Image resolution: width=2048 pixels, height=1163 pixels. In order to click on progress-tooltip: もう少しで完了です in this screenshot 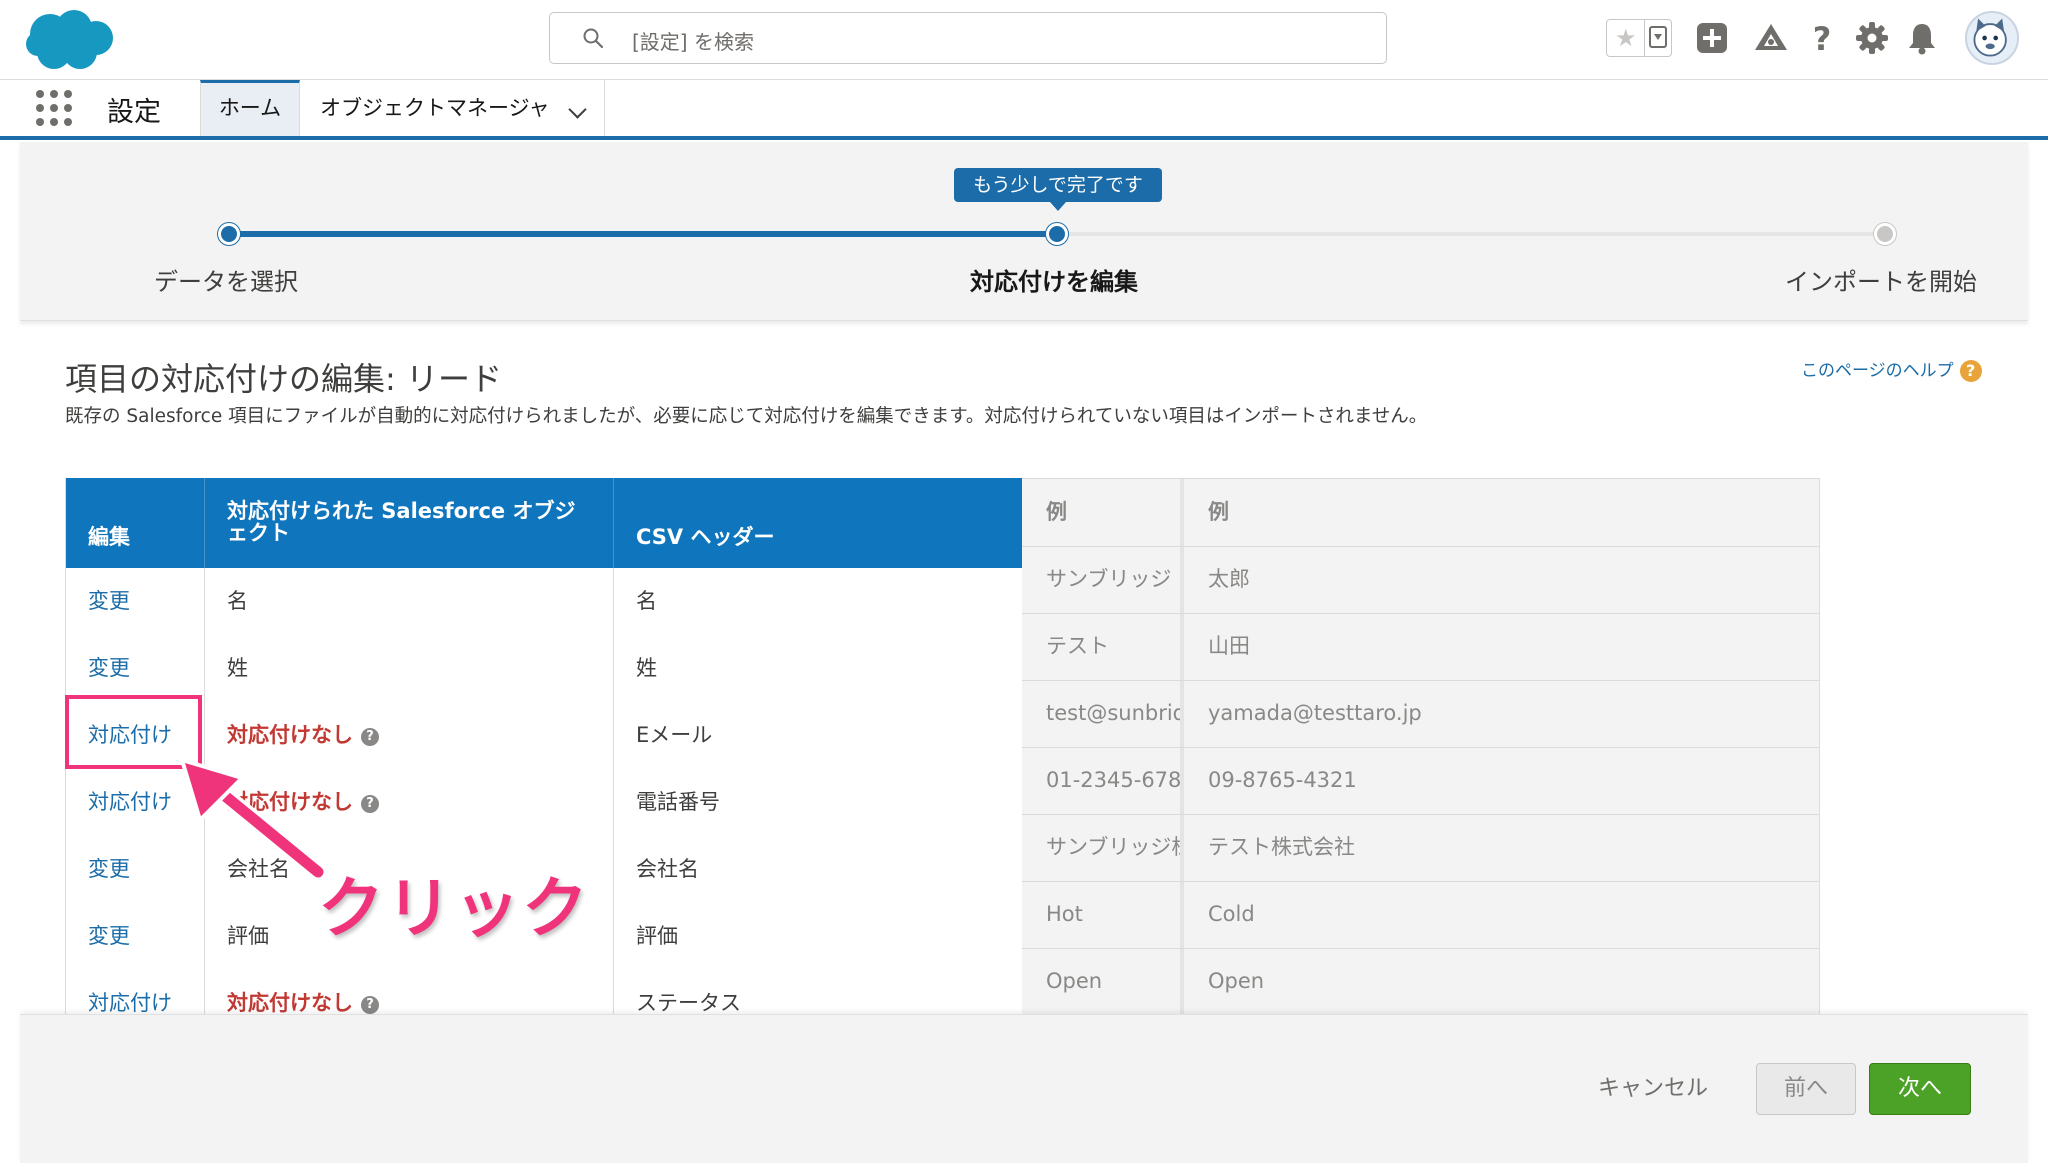, I will do `click(1058, 189)`.